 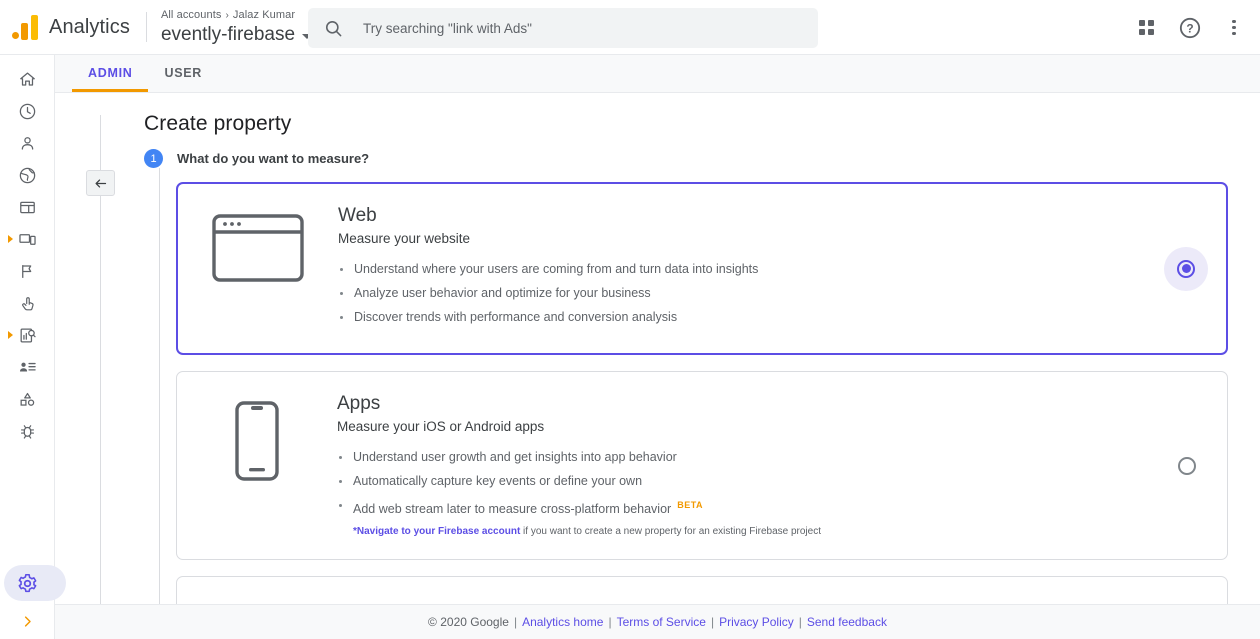 I want to click on breadcrumb-root: All accounts, so click(x=191, y=15).